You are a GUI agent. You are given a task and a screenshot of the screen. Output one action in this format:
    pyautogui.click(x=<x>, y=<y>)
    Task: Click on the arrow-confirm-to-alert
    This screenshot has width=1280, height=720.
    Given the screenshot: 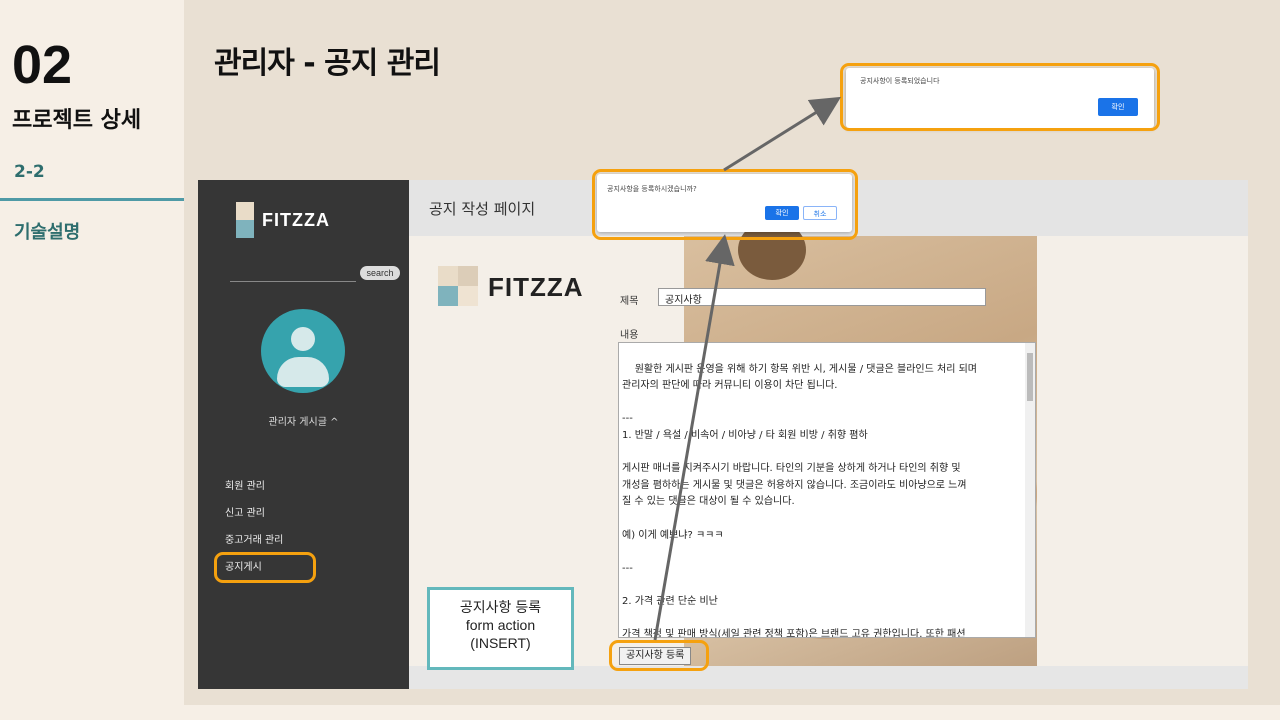 What is the action you would take?
    pyautogui.click(x=782, y=134)
    